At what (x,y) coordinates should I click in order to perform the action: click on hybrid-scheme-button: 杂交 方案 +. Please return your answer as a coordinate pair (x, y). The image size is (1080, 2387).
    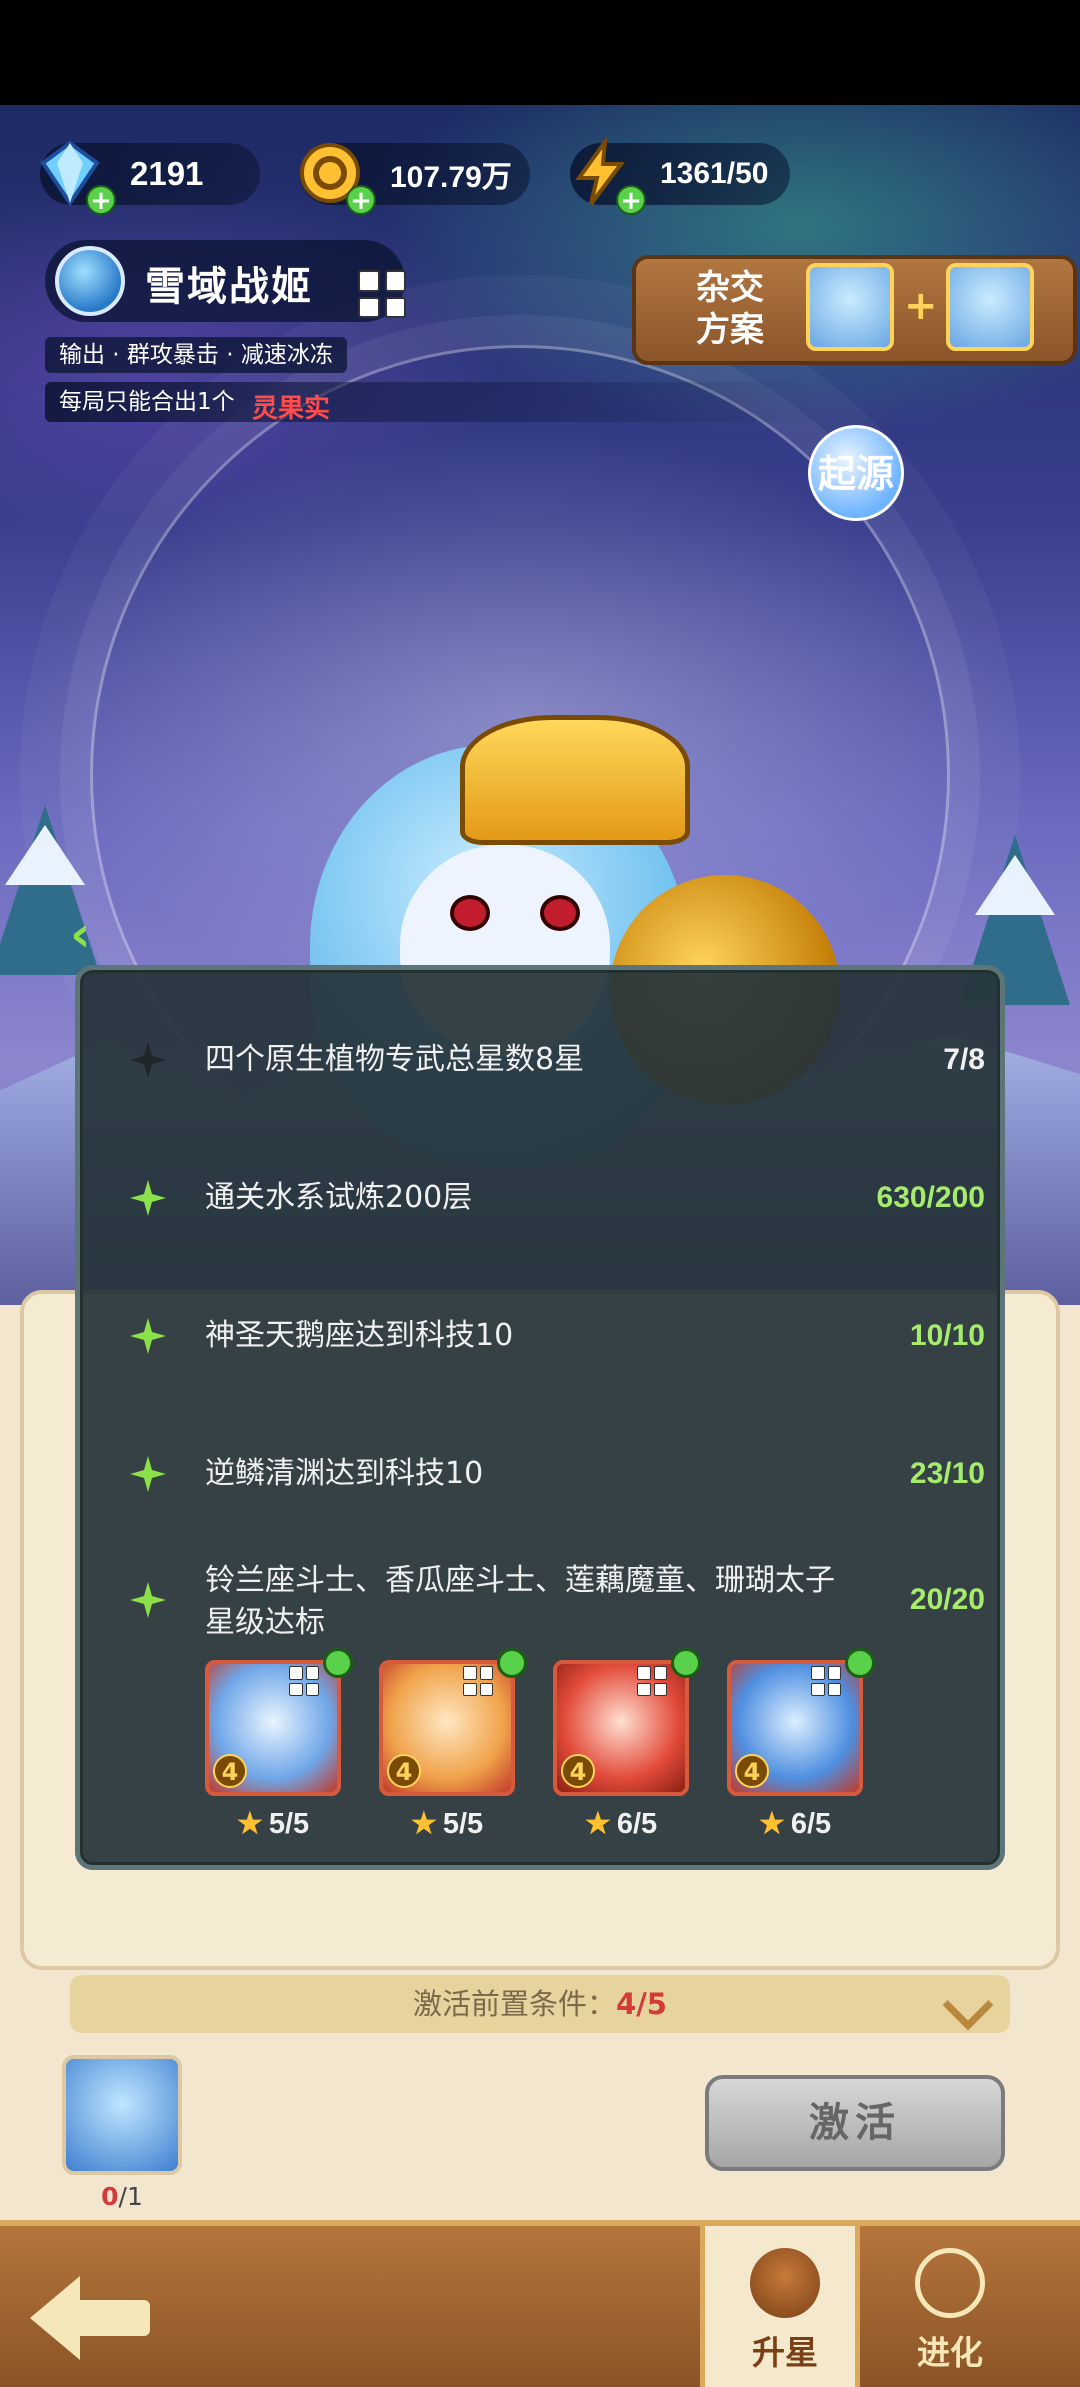
    Looking at the image, I should click on (854, 310).